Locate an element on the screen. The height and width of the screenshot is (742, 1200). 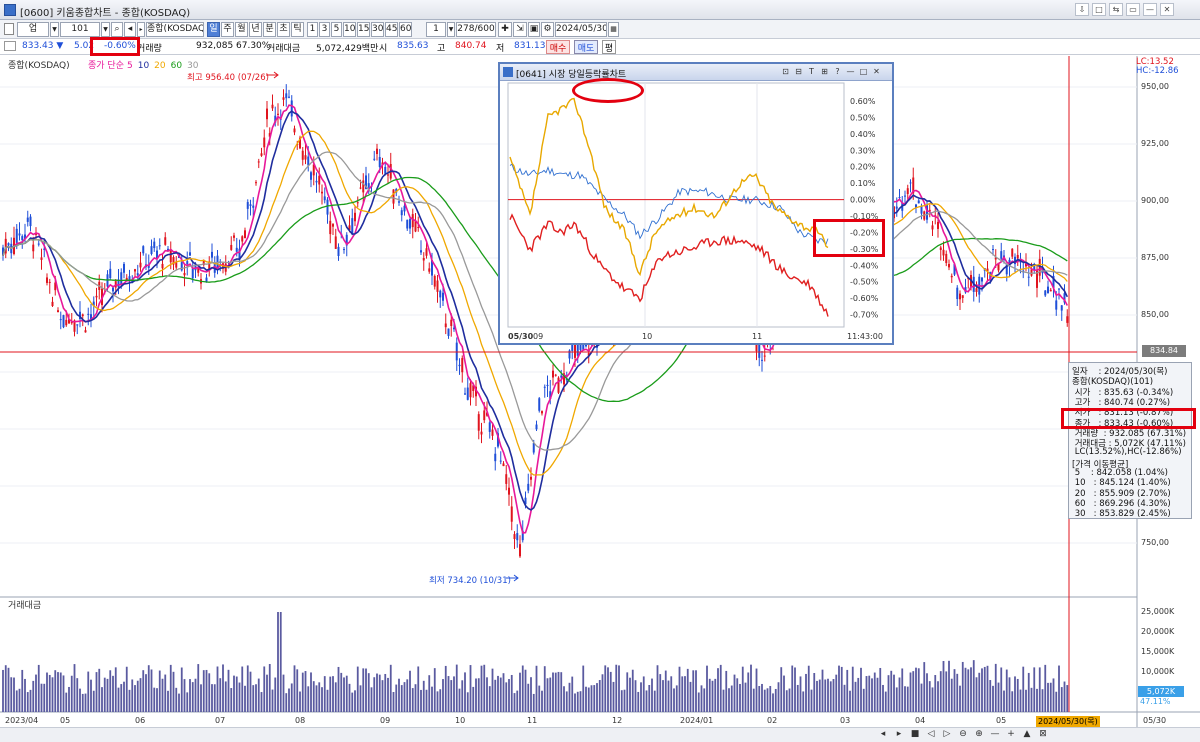
zoom-slider: — is located at coordinates (995, 734).